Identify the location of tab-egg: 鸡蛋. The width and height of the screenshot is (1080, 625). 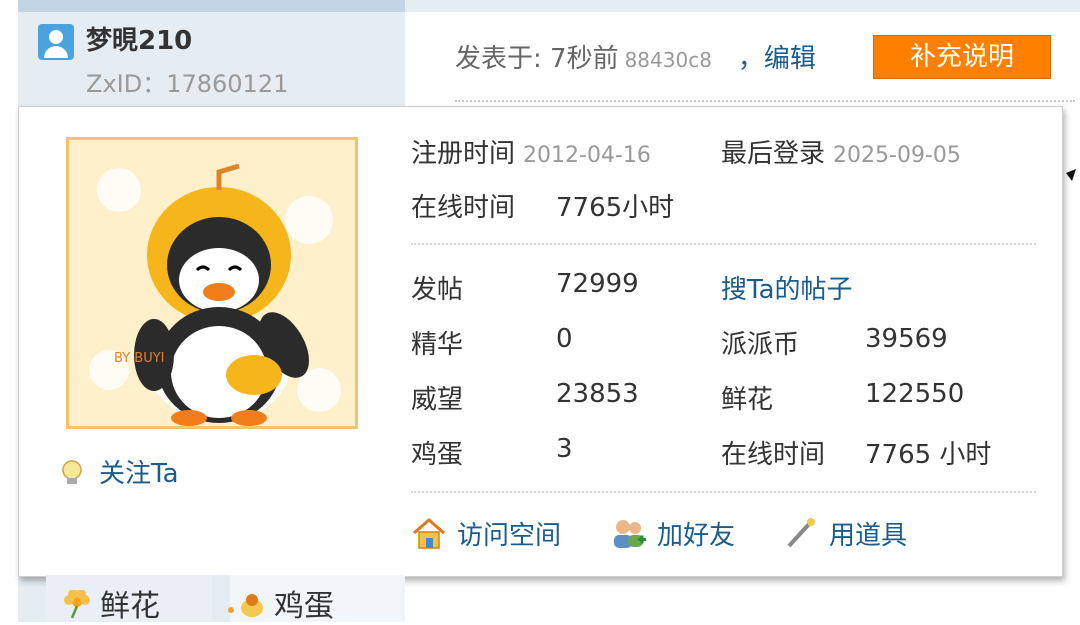
(280, 603).